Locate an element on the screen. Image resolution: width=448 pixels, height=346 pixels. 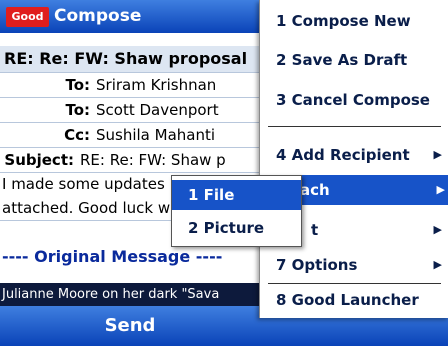
field-value: Scott Davenport is located at coordinates (157, 110).